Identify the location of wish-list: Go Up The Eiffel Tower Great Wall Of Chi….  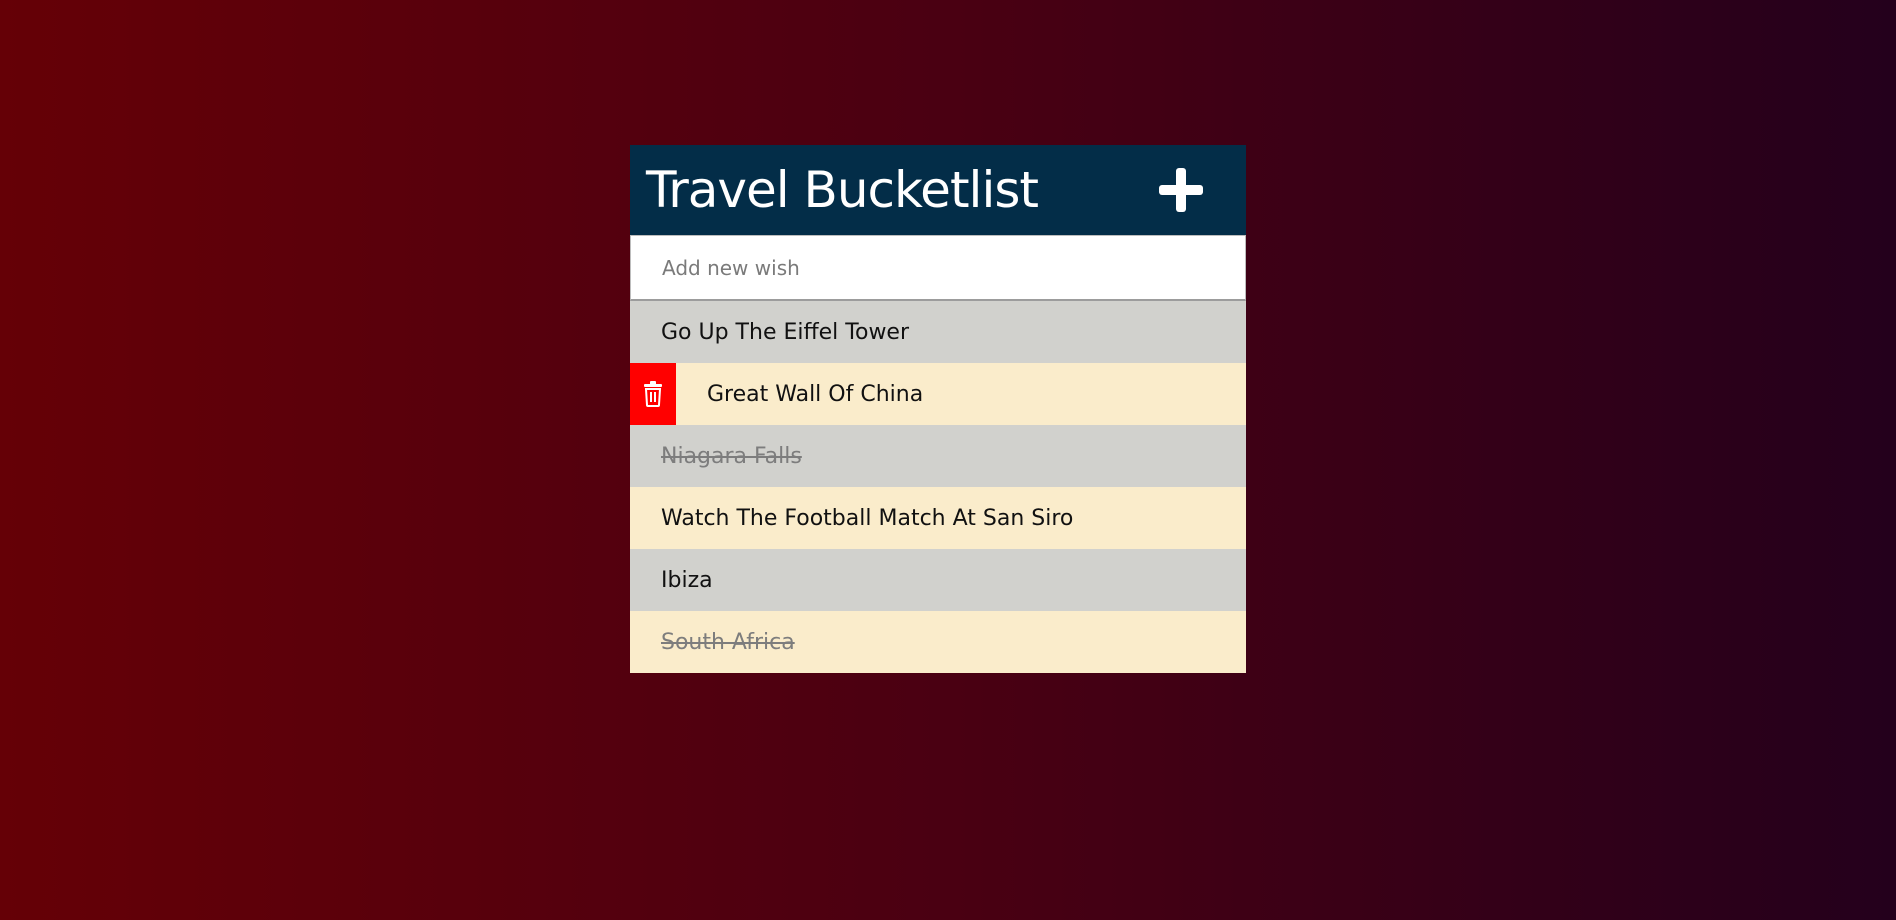
(938, 487).